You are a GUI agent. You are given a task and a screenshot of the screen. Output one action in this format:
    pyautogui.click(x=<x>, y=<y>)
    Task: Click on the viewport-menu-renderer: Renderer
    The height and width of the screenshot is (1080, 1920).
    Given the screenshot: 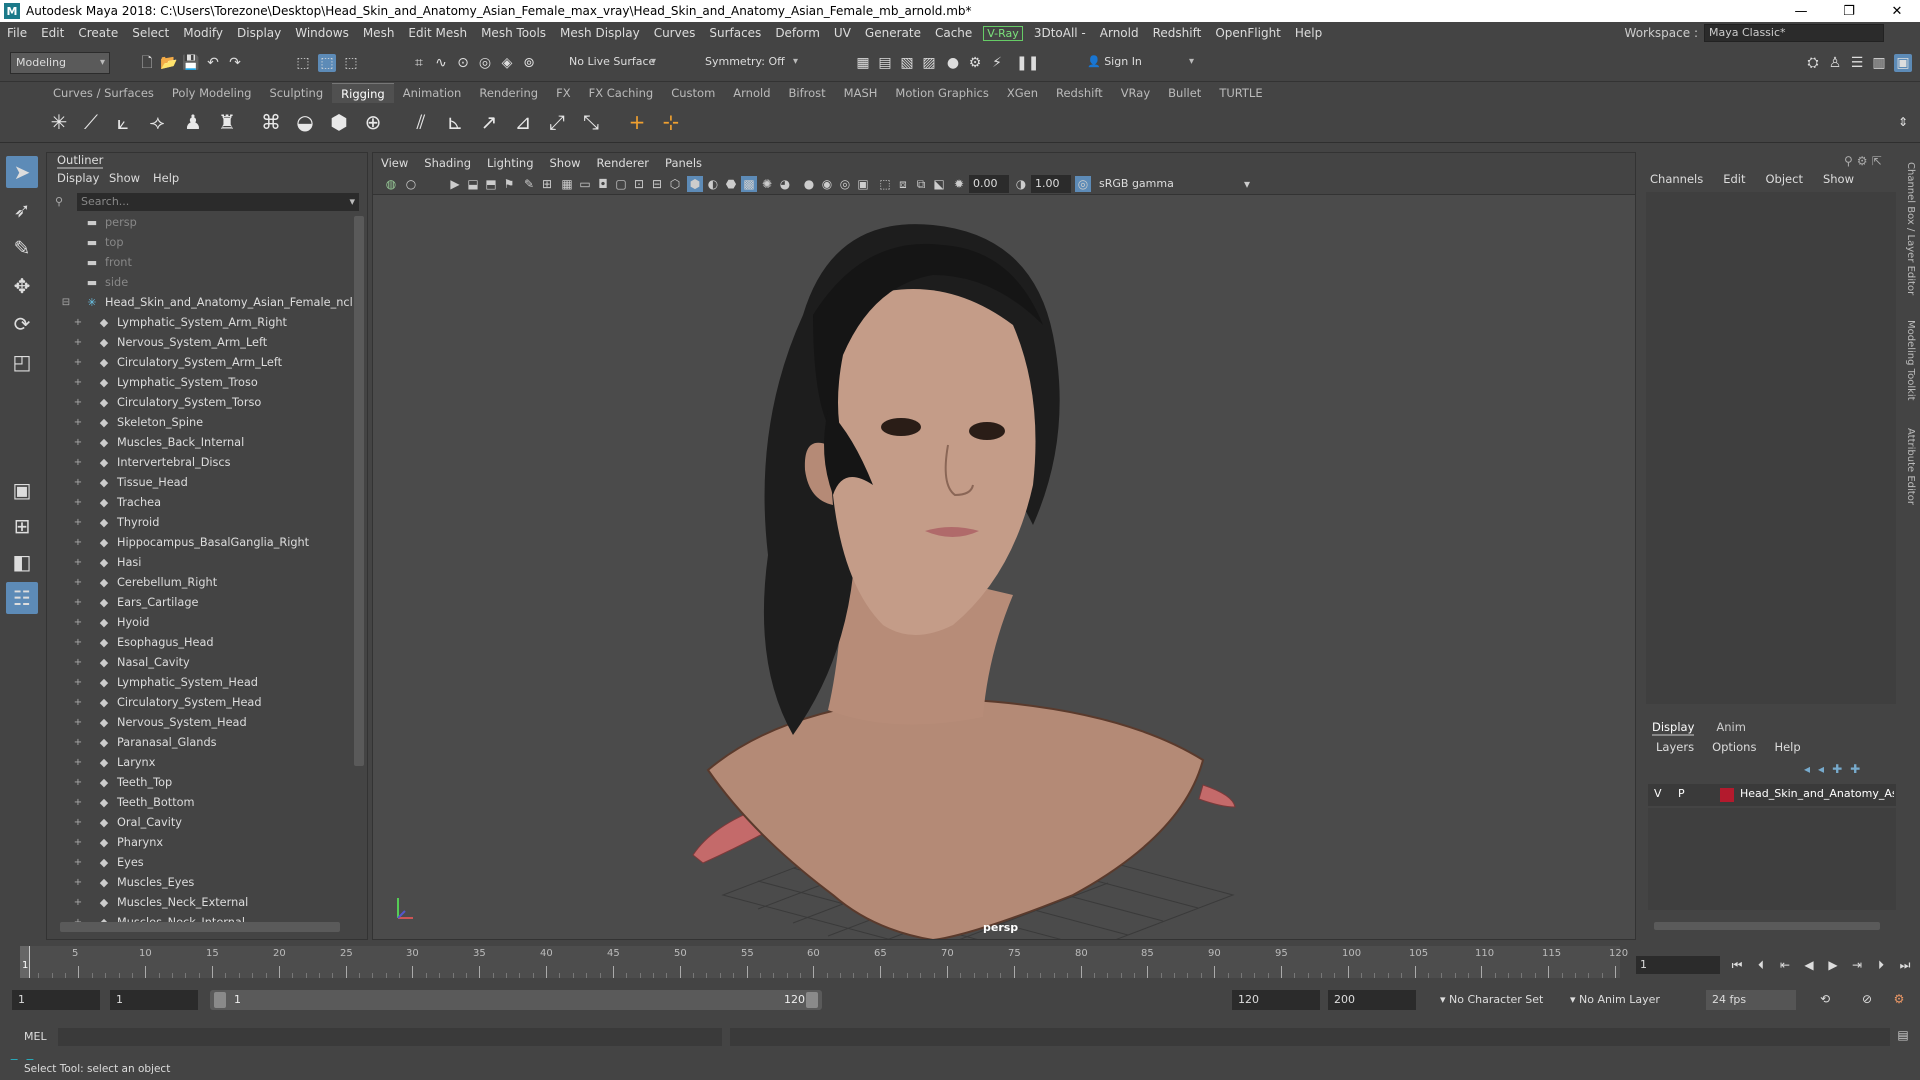 What is the action you would take?
    pyautogui.click(x=623, y=163)
    